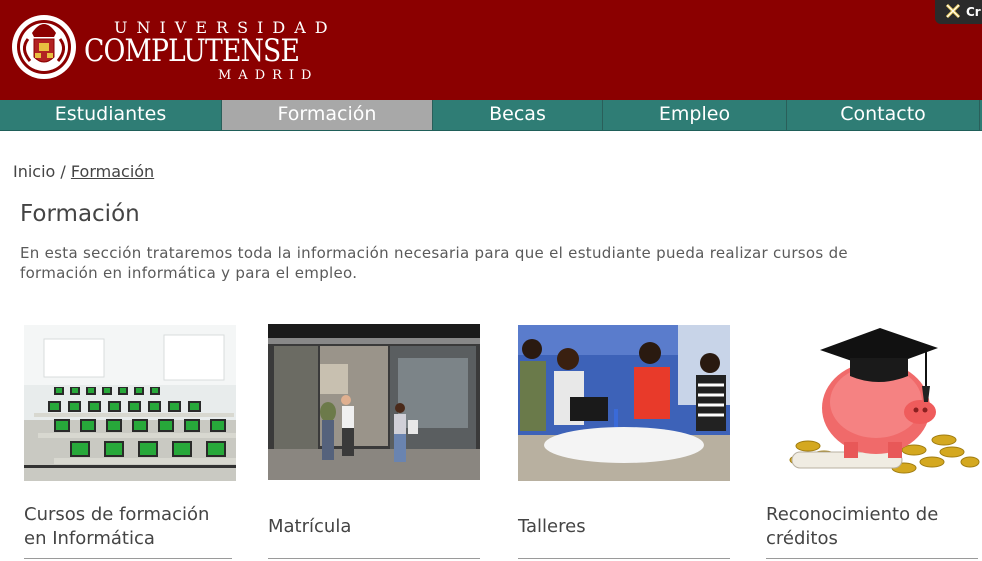 This screenshot has width=982, height=561. What do you see at coordinates (624, 403) in the screenshot?
I see `workshop-students-image` at bounding box center [624, 403].